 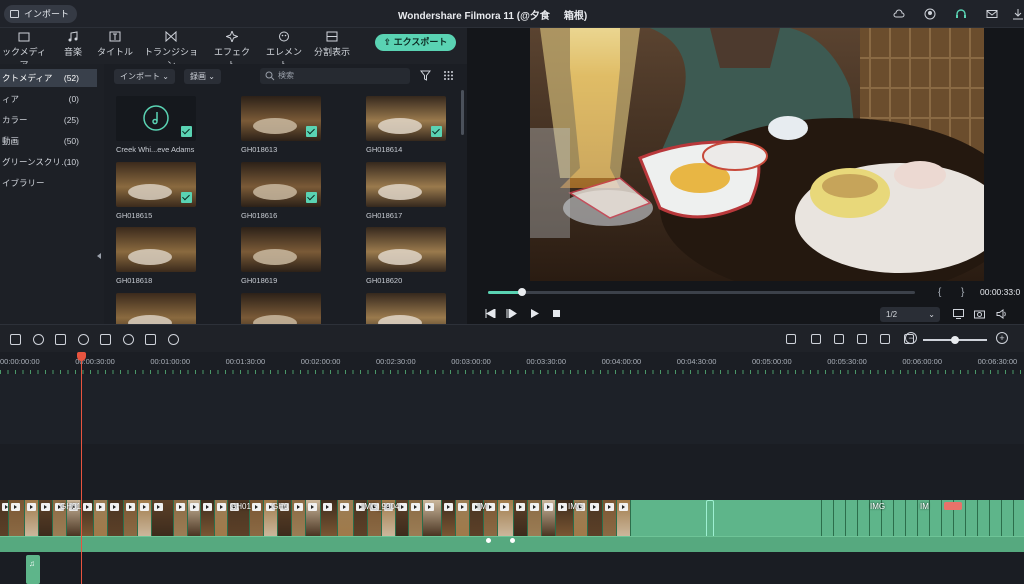 I want to click on zoom-in-icon: +, so click(x=1002, y=338).